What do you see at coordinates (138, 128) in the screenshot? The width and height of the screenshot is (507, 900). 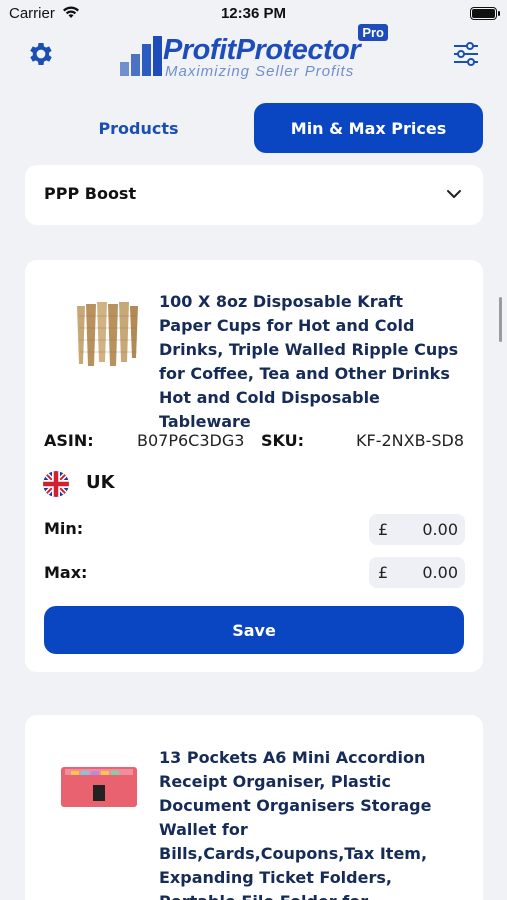 I see `tab-products: Products` at bounding box center [138, 128].